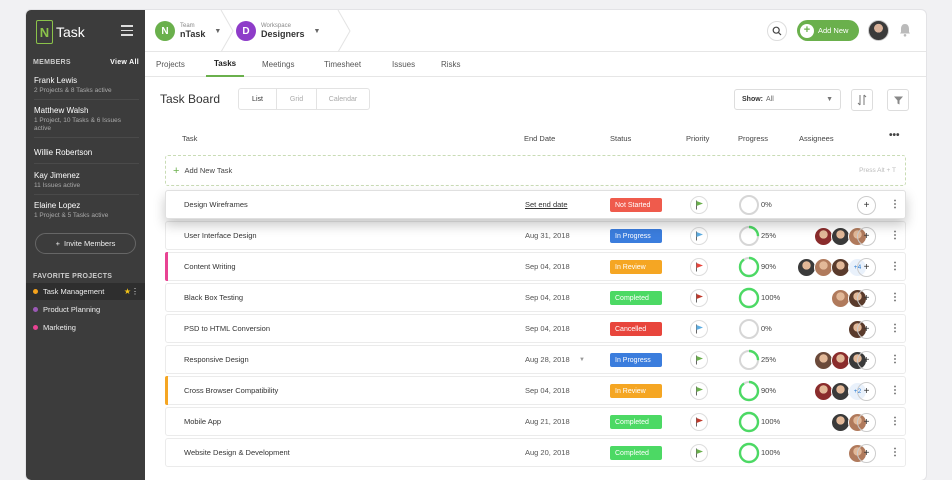 The image size is (952, 480). Describe the element at coordinates (225, 64) in the screenshot. I see `tab-tasks: Tasks` at that location.